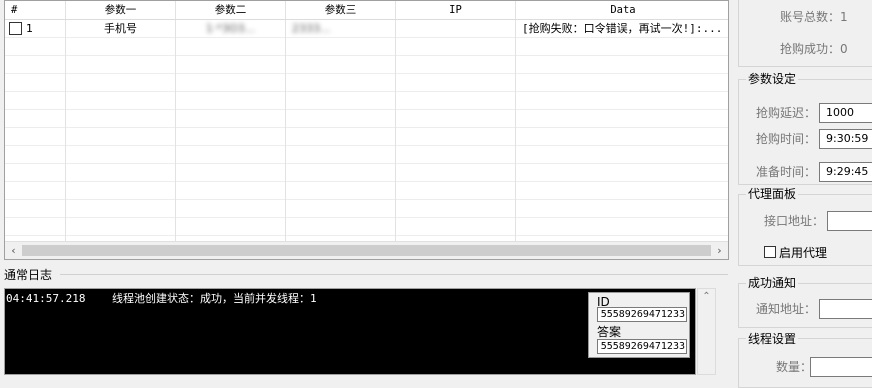  I want to click on scroll-thumb, so click(366, 250).